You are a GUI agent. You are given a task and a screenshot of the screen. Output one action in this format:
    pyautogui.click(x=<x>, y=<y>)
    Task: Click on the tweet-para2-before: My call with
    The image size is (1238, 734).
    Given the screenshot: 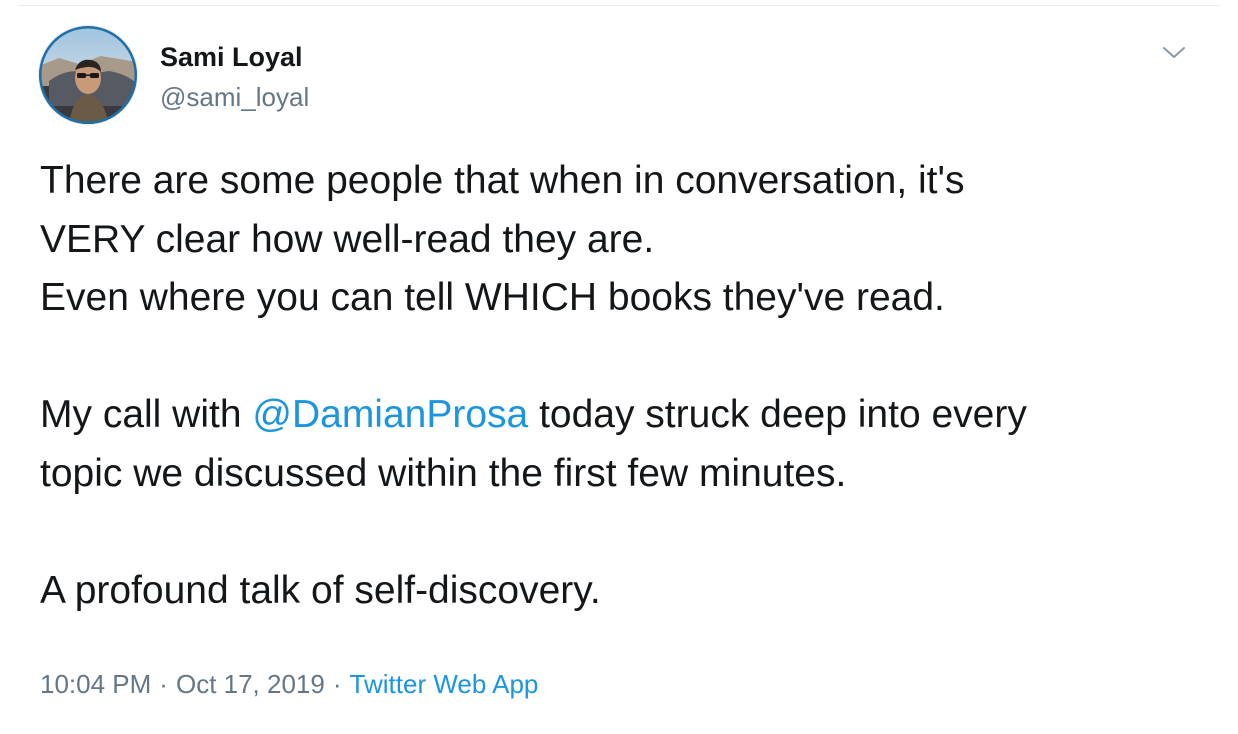 What is the action you would take?
    pyautogui.click(x=146, y=414)
    